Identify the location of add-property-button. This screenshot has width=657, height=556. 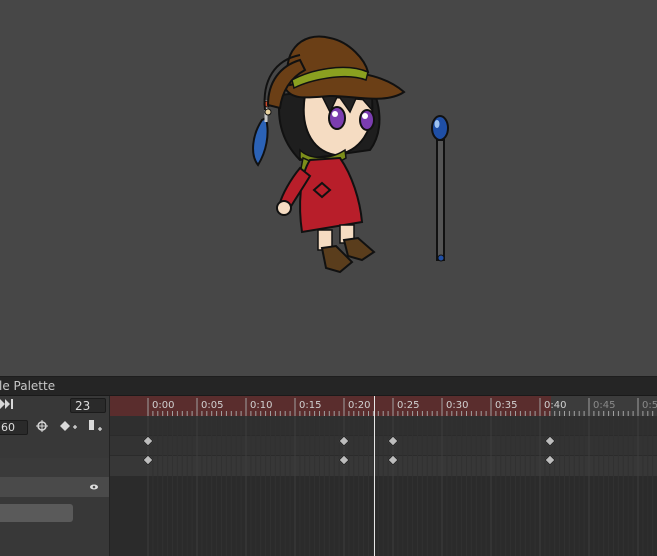
(36, 513).